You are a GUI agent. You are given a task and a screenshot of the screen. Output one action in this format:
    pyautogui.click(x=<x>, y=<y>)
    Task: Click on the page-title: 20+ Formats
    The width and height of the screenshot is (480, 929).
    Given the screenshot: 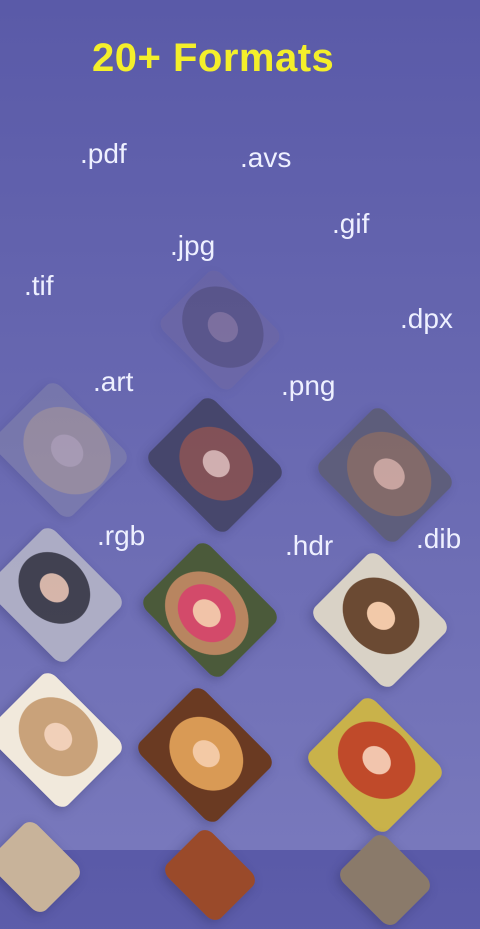 What is the action you would take?
    pyautogui.click(x=213, y=58)
    